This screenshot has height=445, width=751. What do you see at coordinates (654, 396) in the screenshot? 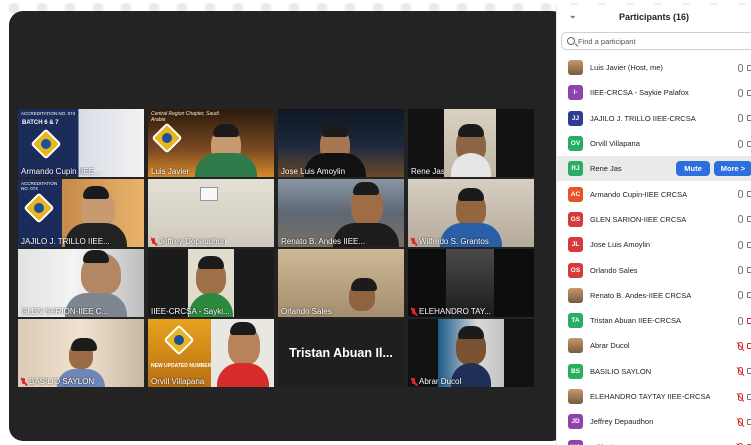
I see `participant-row: ELEHANDRO TAYTAY IIEE-CRCSA` at bounding box center [654, 396].